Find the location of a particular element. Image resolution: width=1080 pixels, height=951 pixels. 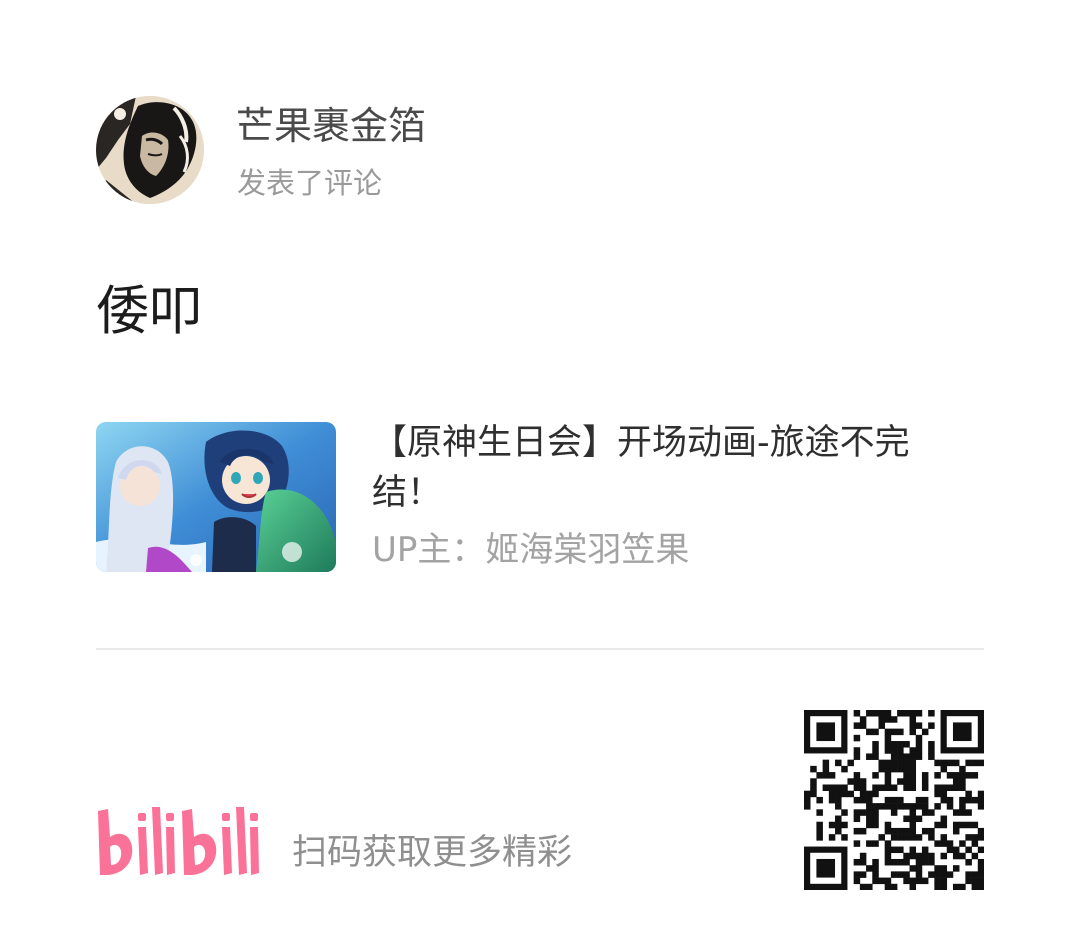

uploader-label: UP主：姬海棠羽笠果 is located at coordinates (530, 550).